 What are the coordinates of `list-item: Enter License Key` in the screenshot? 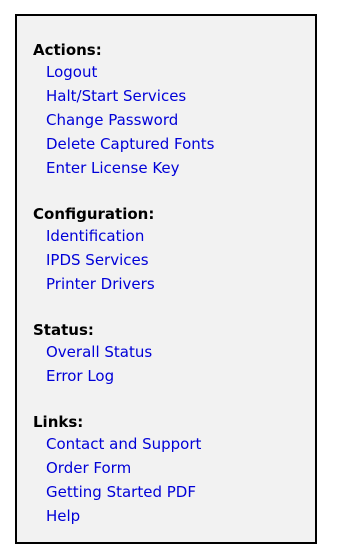 It's located at (180, 168).